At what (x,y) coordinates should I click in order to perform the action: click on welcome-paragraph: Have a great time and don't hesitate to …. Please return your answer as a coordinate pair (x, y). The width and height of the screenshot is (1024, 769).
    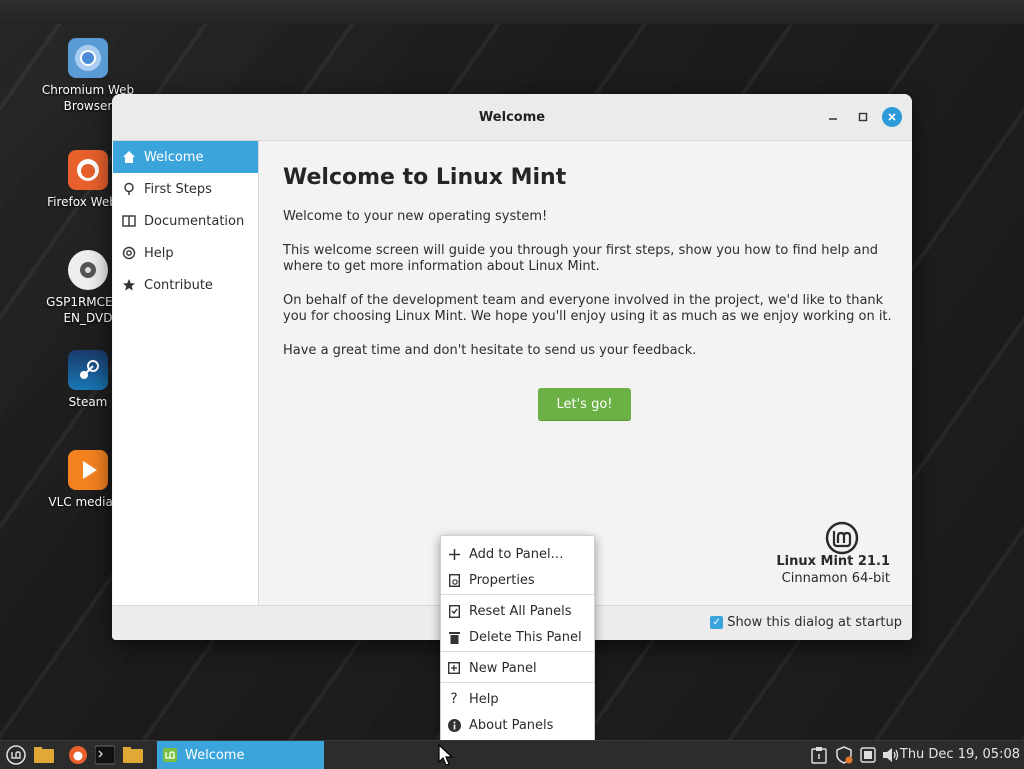
    Looking at the image, I should click on (490, 350).